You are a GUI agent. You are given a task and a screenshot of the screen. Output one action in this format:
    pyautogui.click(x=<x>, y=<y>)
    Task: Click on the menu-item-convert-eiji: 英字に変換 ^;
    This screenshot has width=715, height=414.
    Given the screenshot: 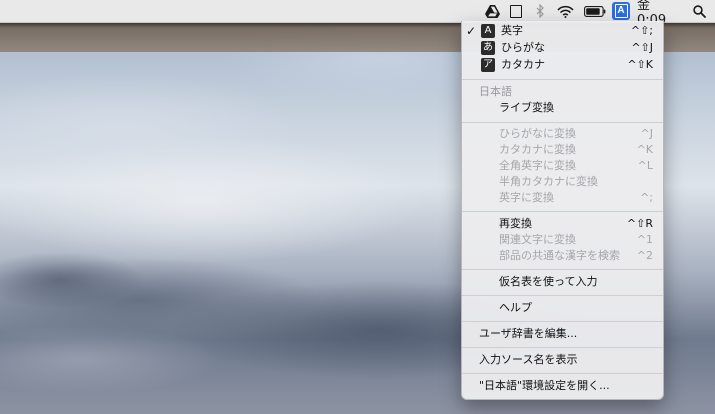 What is the action you would take?
    pyautogui.click(x=562, y=198)
    